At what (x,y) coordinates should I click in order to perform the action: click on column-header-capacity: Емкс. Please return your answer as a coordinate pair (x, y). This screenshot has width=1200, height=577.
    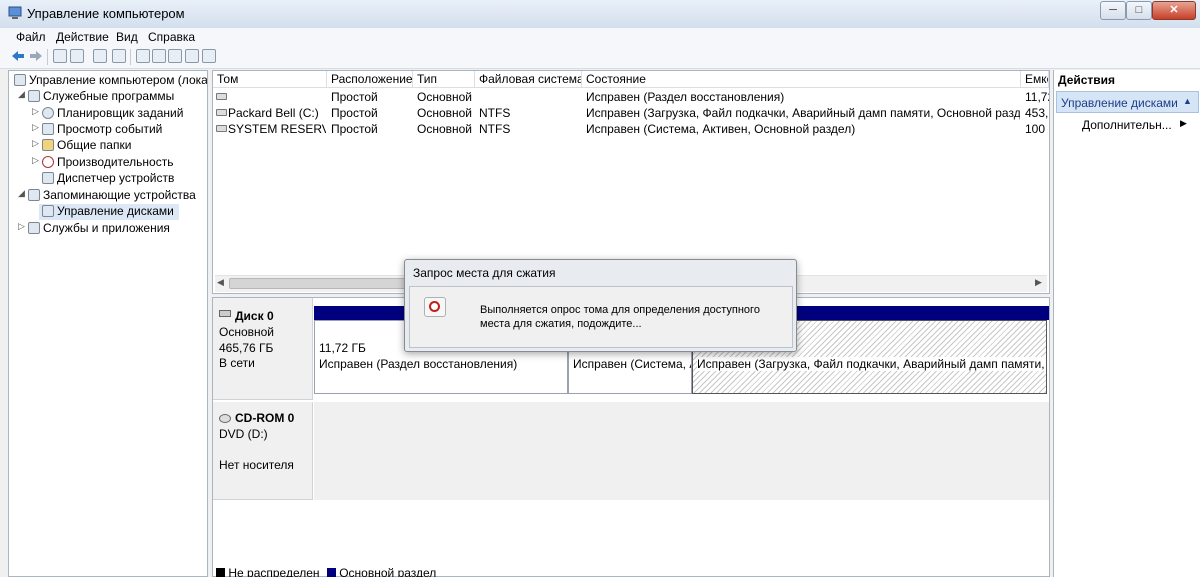
    Looking at the image, I should click on (1035, 79).